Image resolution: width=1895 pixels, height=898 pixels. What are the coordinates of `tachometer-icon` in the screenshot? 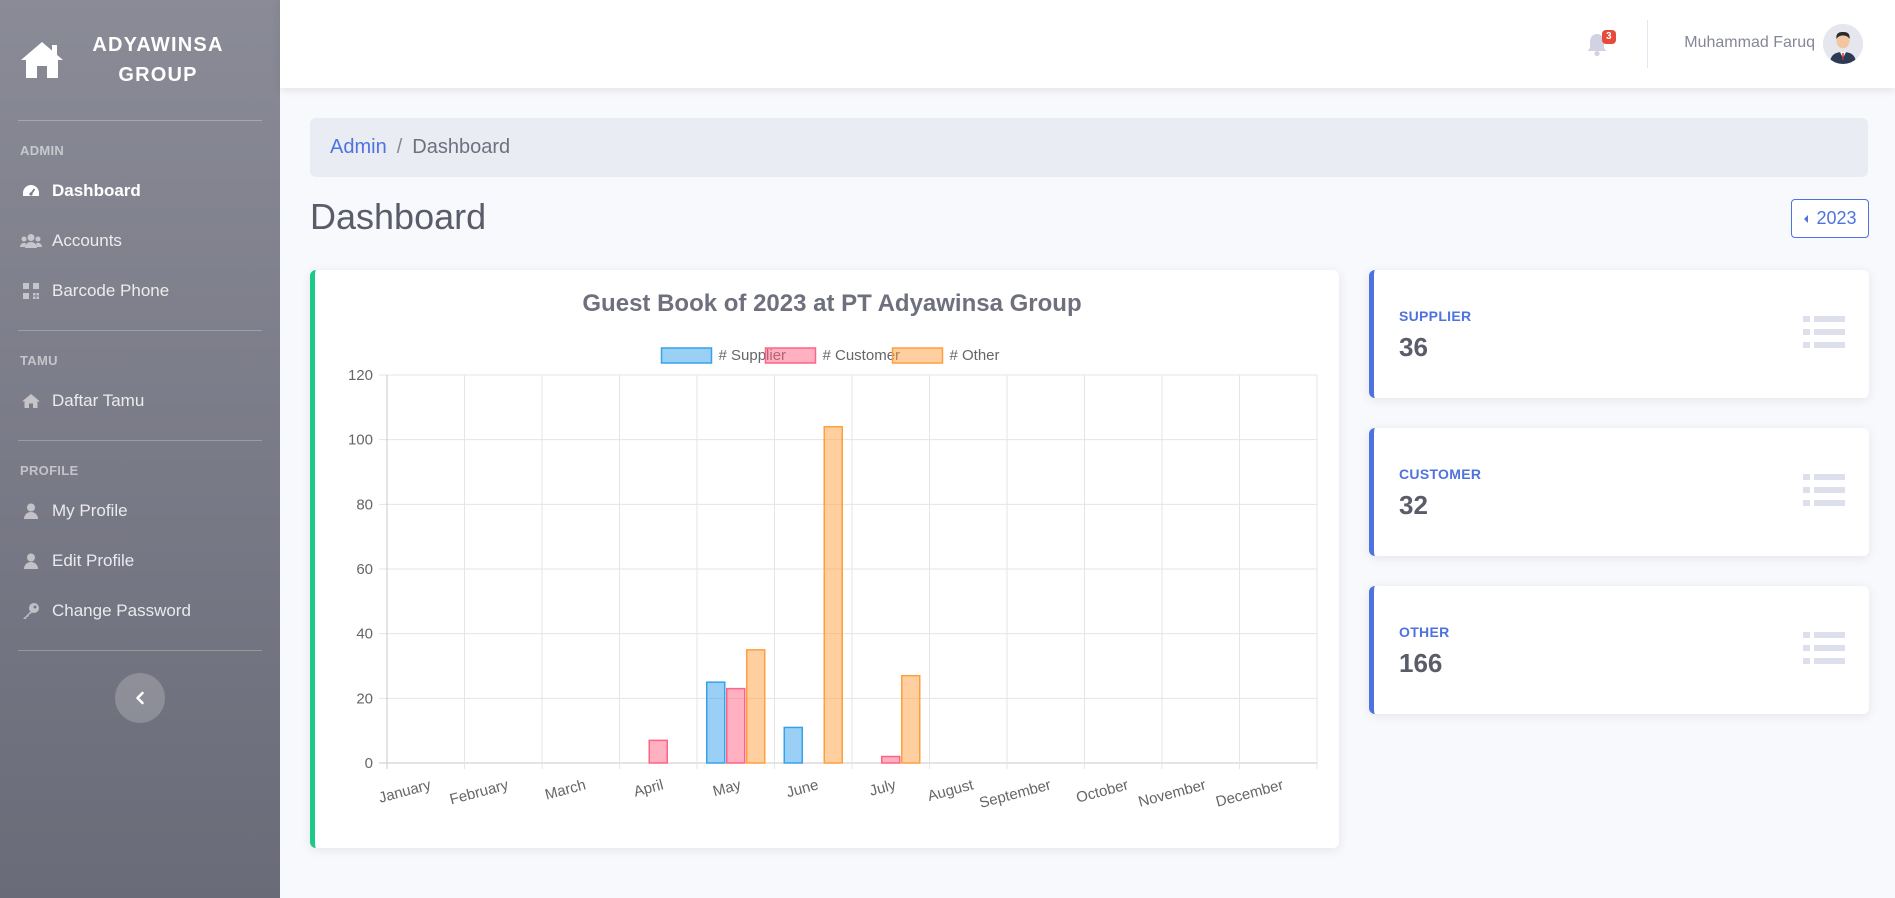 It's located at (31, 191).